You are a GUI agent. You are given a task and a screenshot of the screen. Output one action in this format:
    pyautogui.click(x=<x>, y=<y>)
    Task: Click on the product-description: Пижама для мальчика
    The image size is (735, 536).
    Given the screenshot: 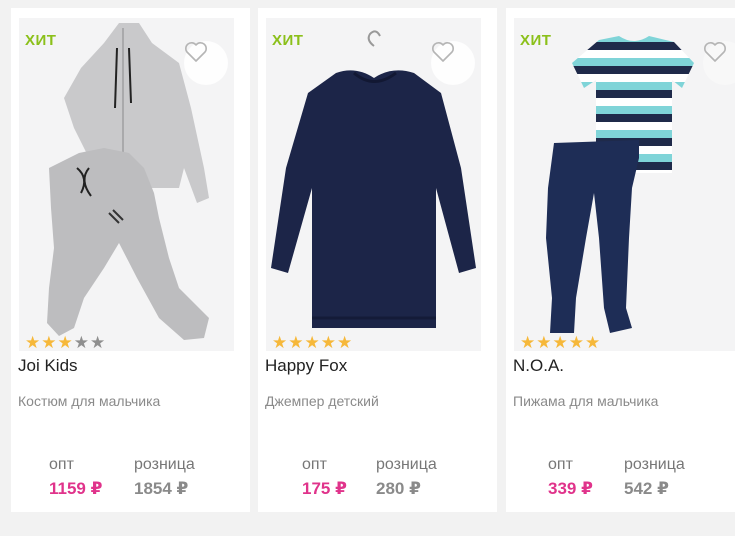 What is the action you would take?
    pyautogui.click(x=586, y=401)
    